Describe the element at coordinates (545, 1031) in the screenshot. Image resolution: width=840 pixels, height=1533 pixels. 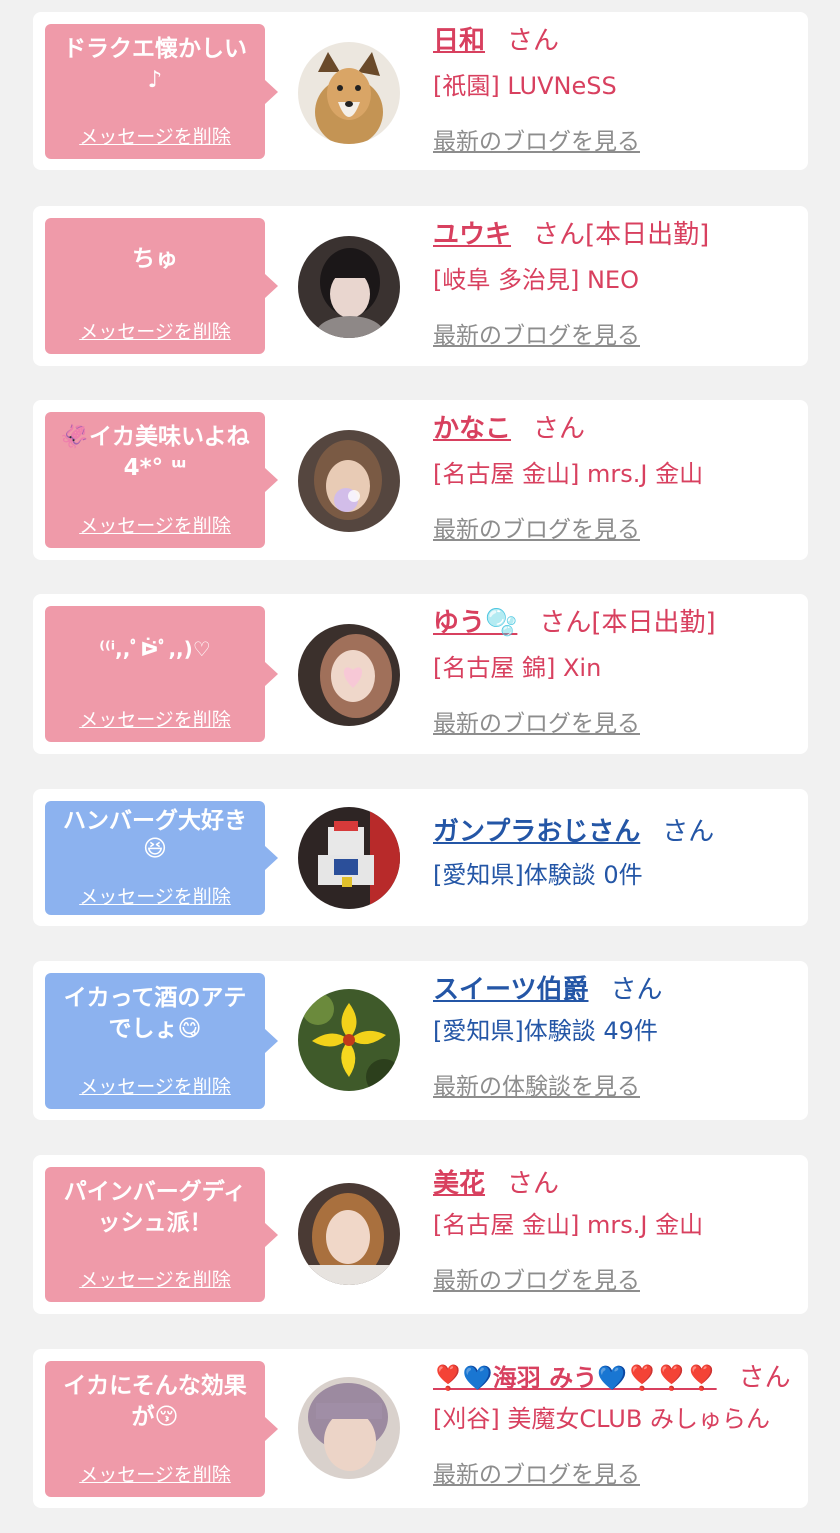
I see `shop-name: [愛知県]体験談 49件` at that location.